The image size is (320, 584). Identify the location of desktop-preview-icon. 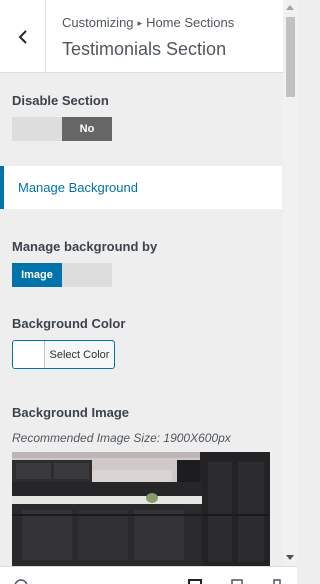
(195, 581).